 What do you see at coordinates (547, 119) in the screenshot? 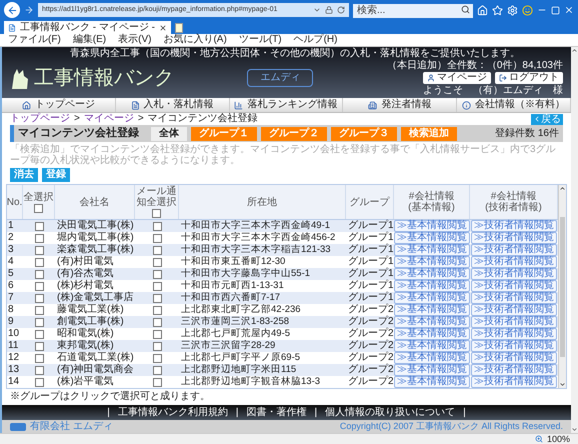
I see `back-button: 戻る` at bounding box center [547, 119].